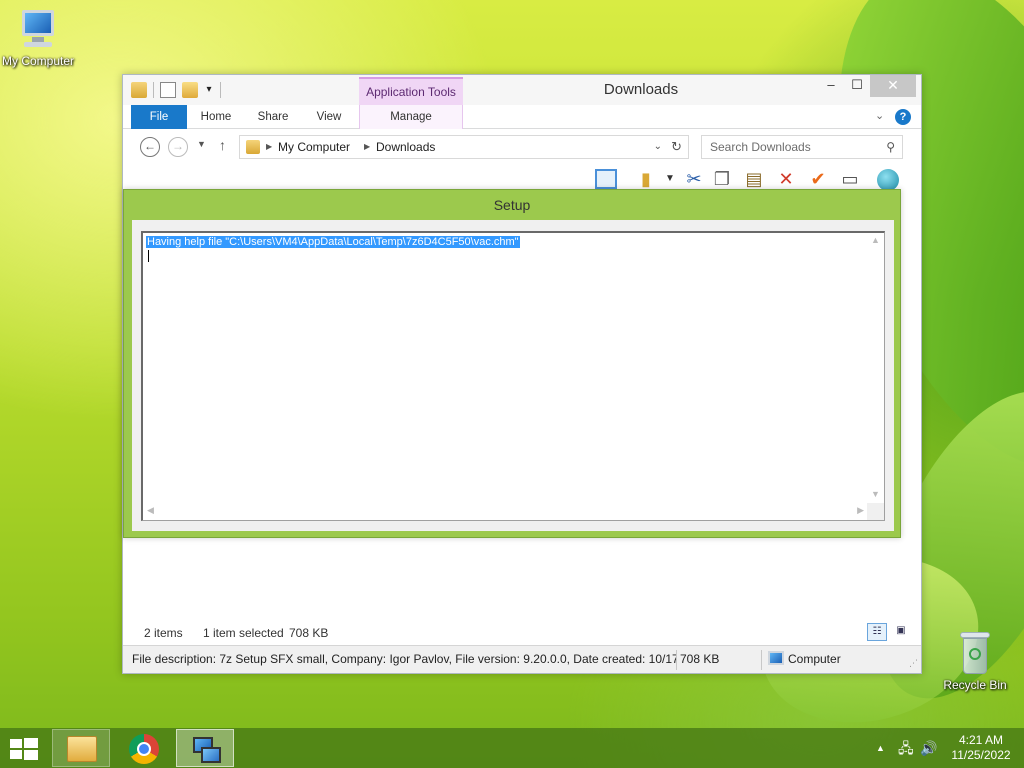 The width and height of the screenshot is (1024, 768). Describe the element at coordinates (159, 117) in the screenshot. I see `tab-file: File` at that location.